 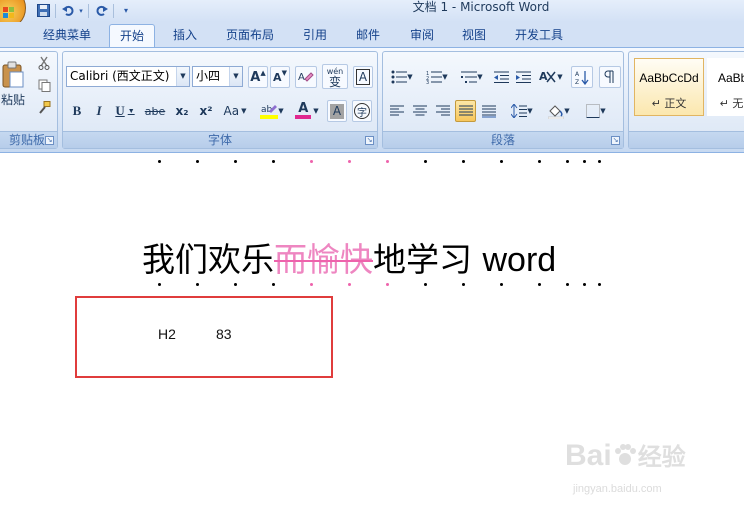 I want to click on change-case-button: Aa ▼, so click(x=235, y=111).